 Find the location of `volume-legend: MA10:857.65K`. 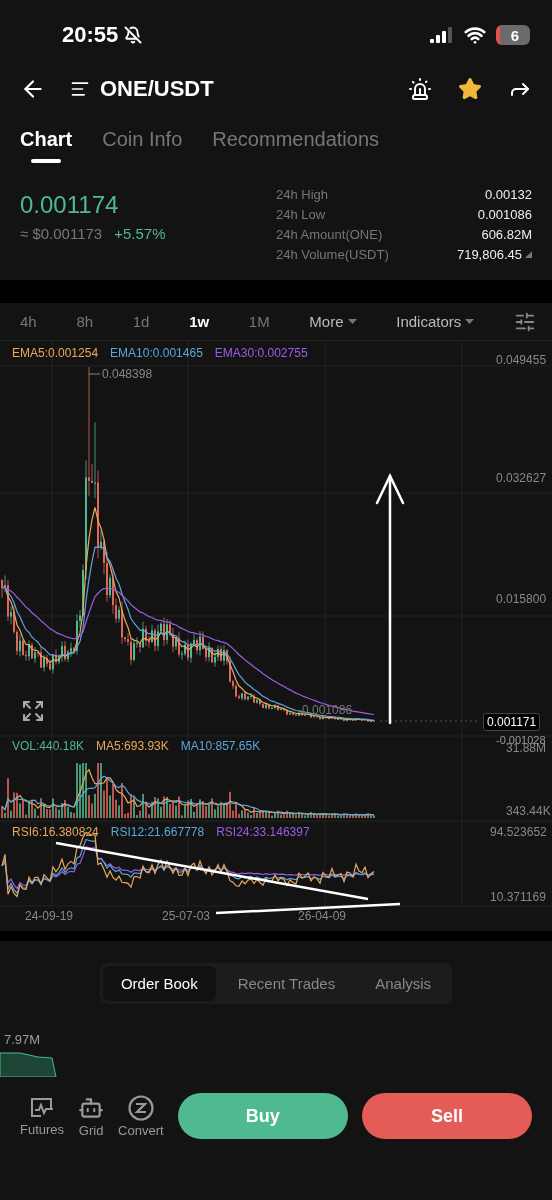

volume-legend: MA10:857.65K is located at coordinates (220, 746).